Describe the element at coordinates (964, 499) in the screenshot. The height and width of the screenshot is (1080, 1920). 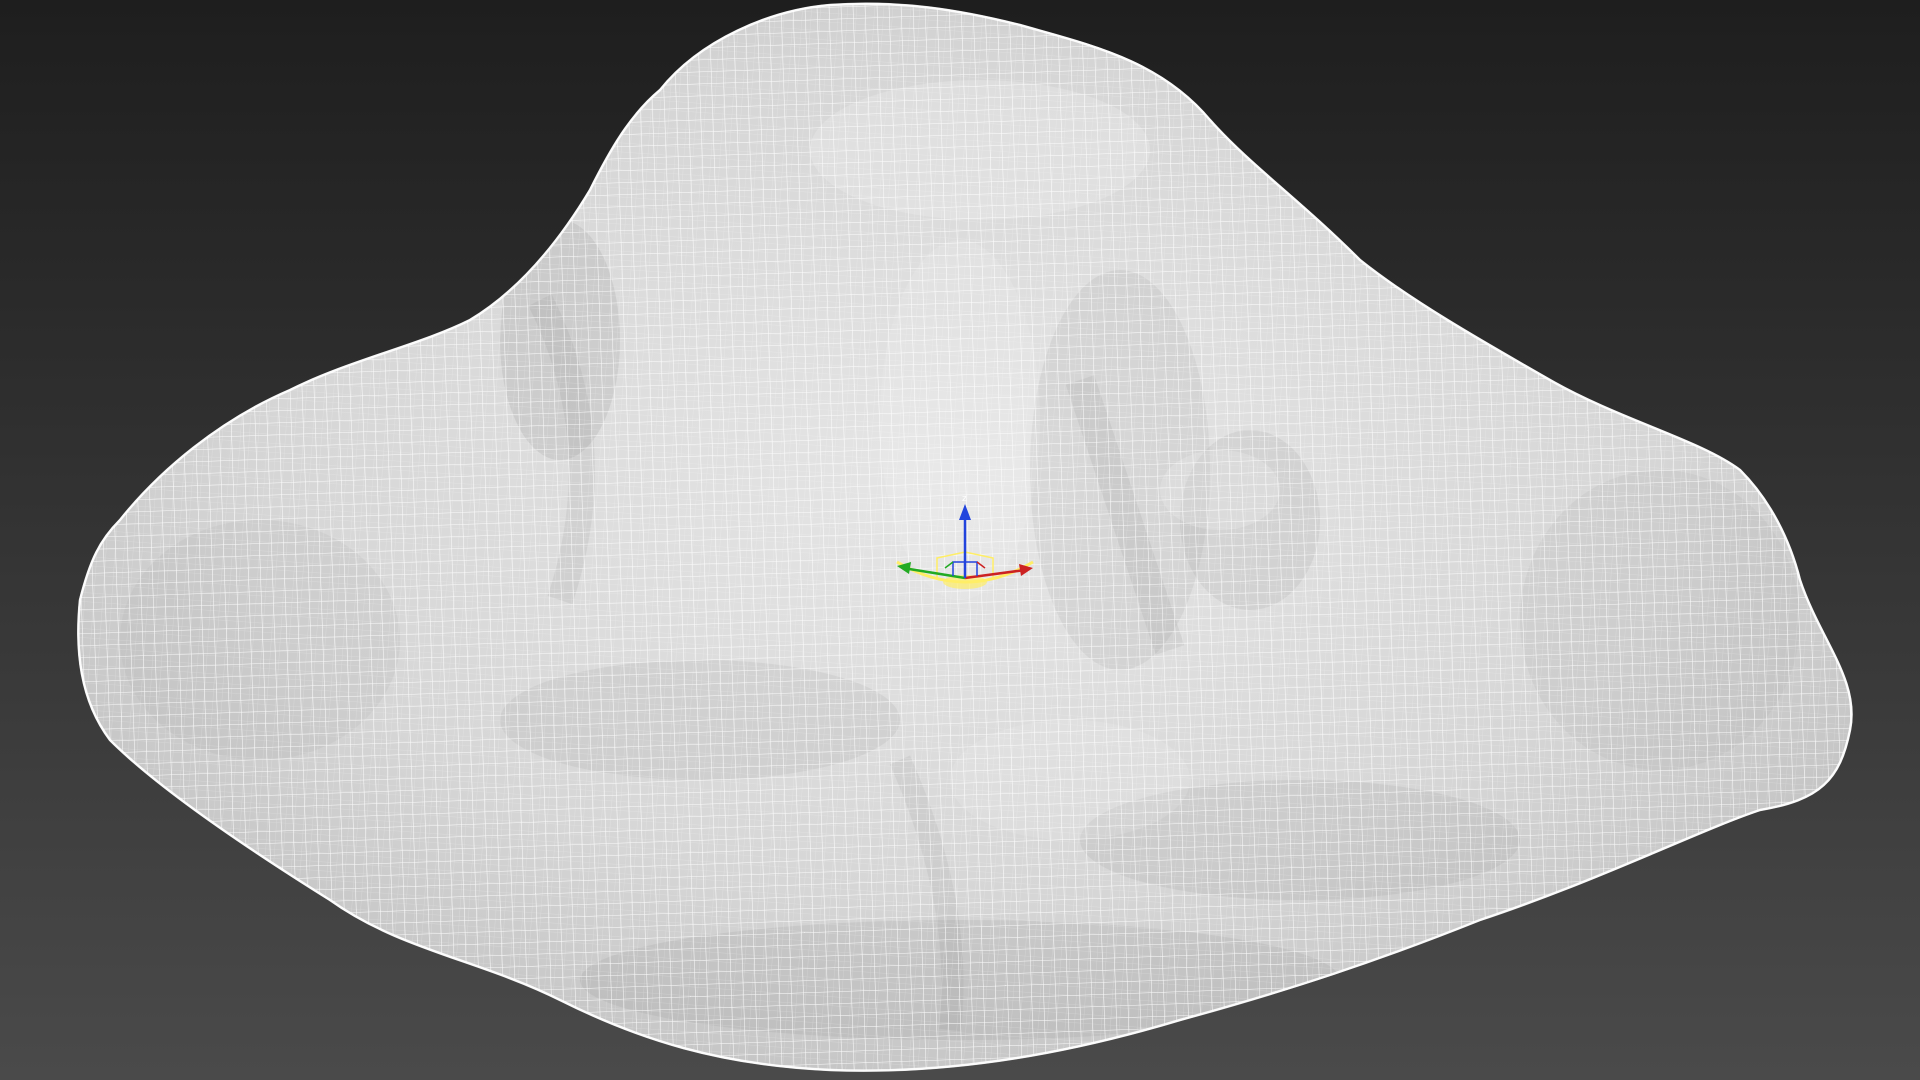
I see `gizmo-z-label: z` at that location.